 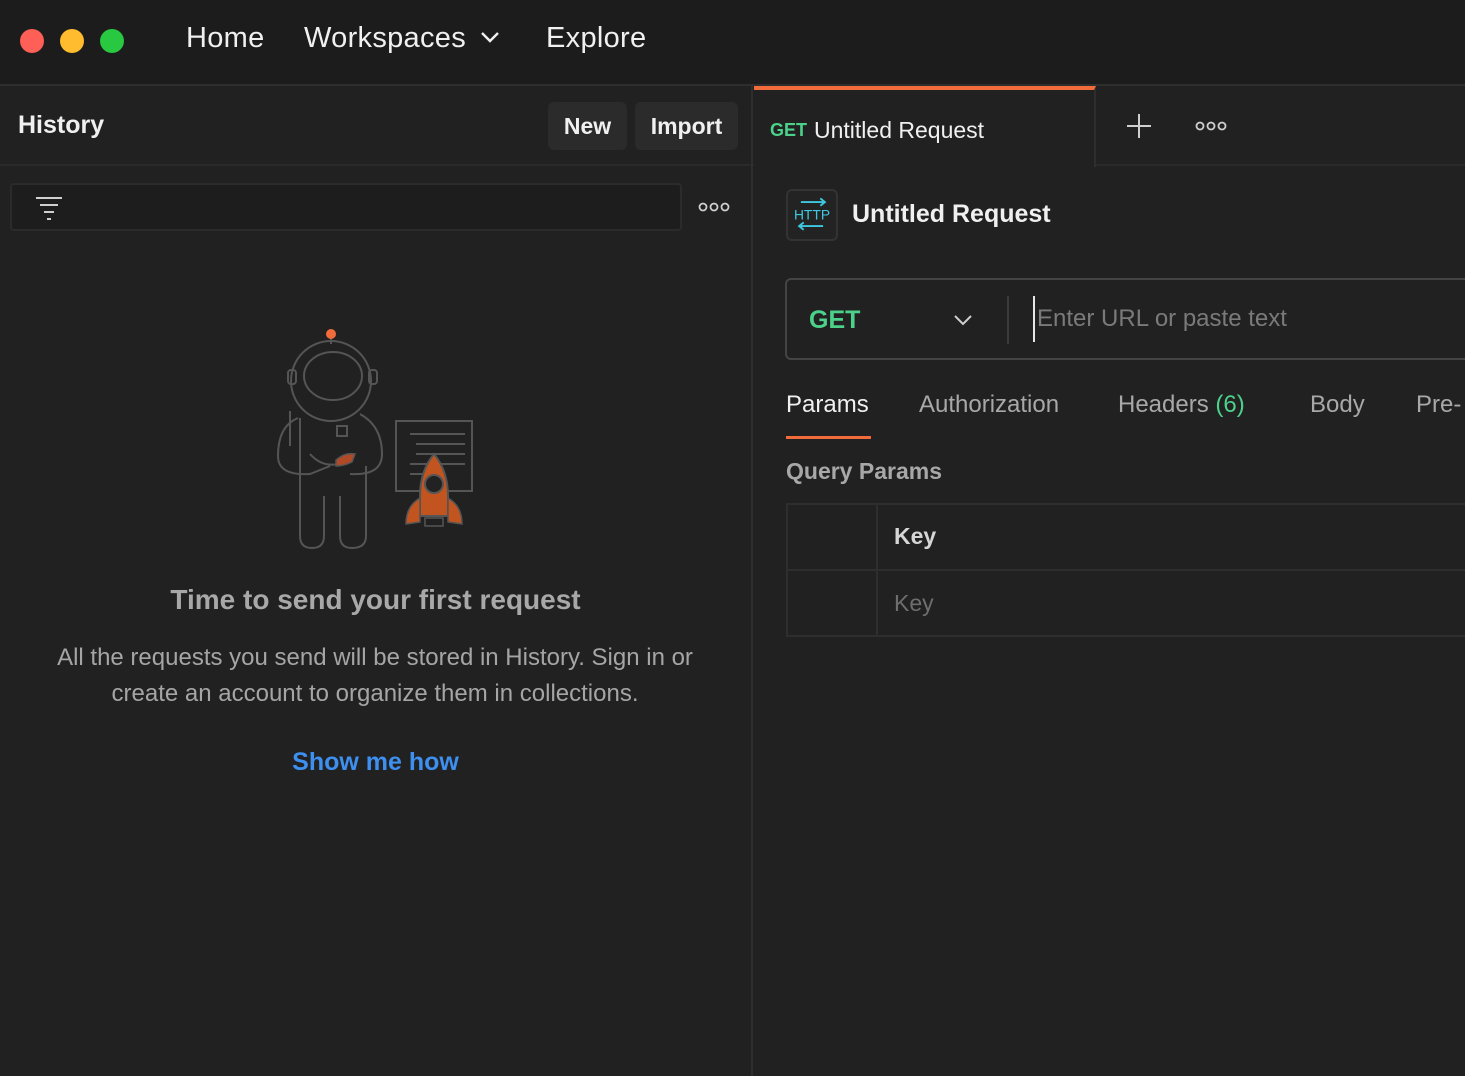 What do you see at coordinates (375, 126) in the screenshot?
I see `sidebar-header: History New Import` at bounding box center [375, 126].